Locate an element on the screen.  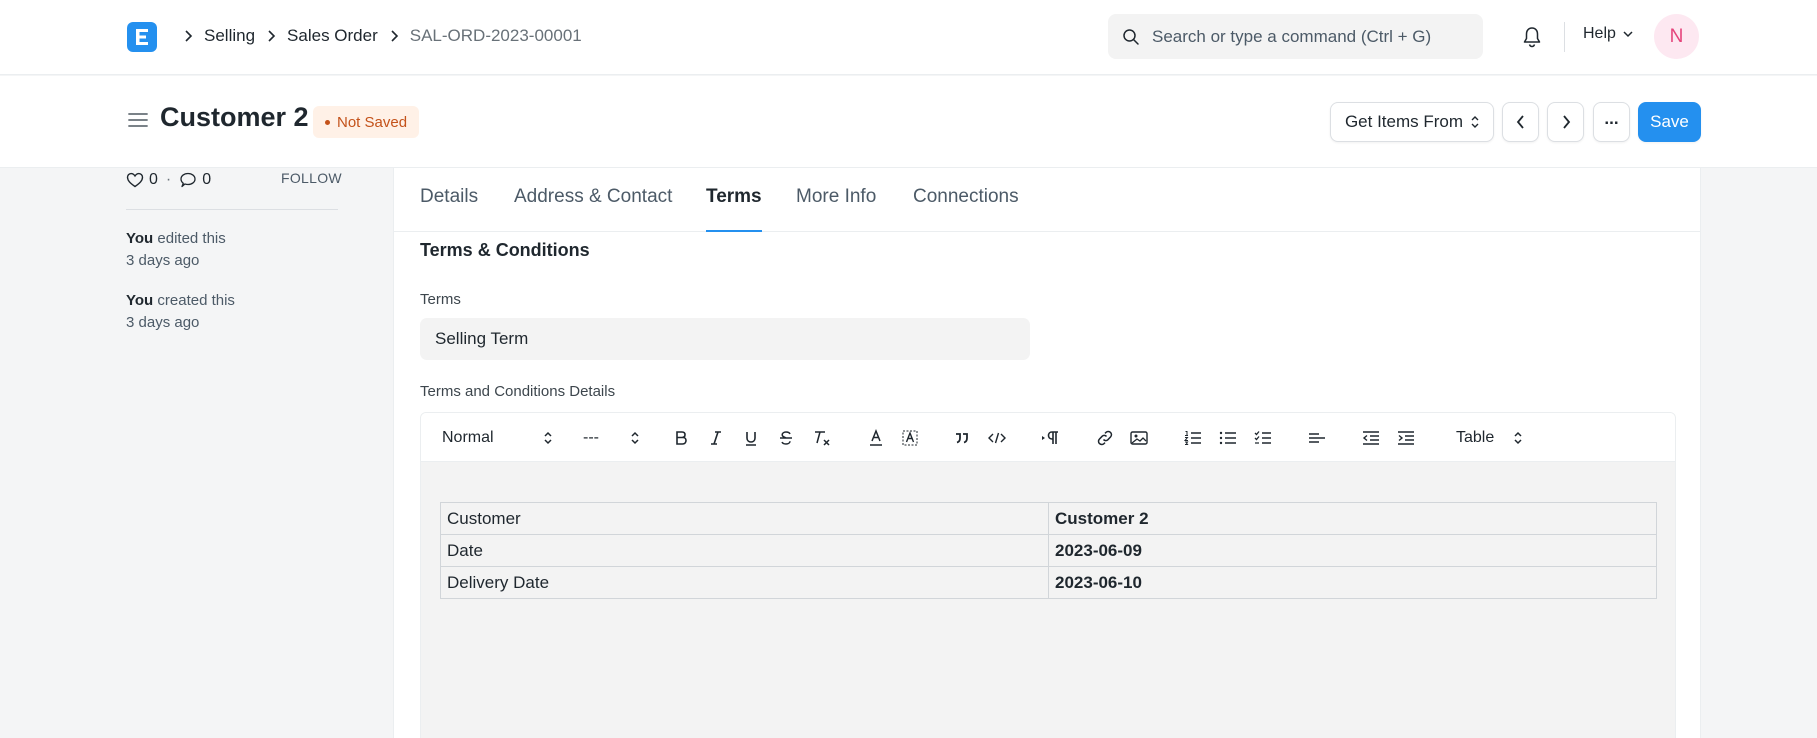
font-size-value: --- is located at coordinates (591, 437).